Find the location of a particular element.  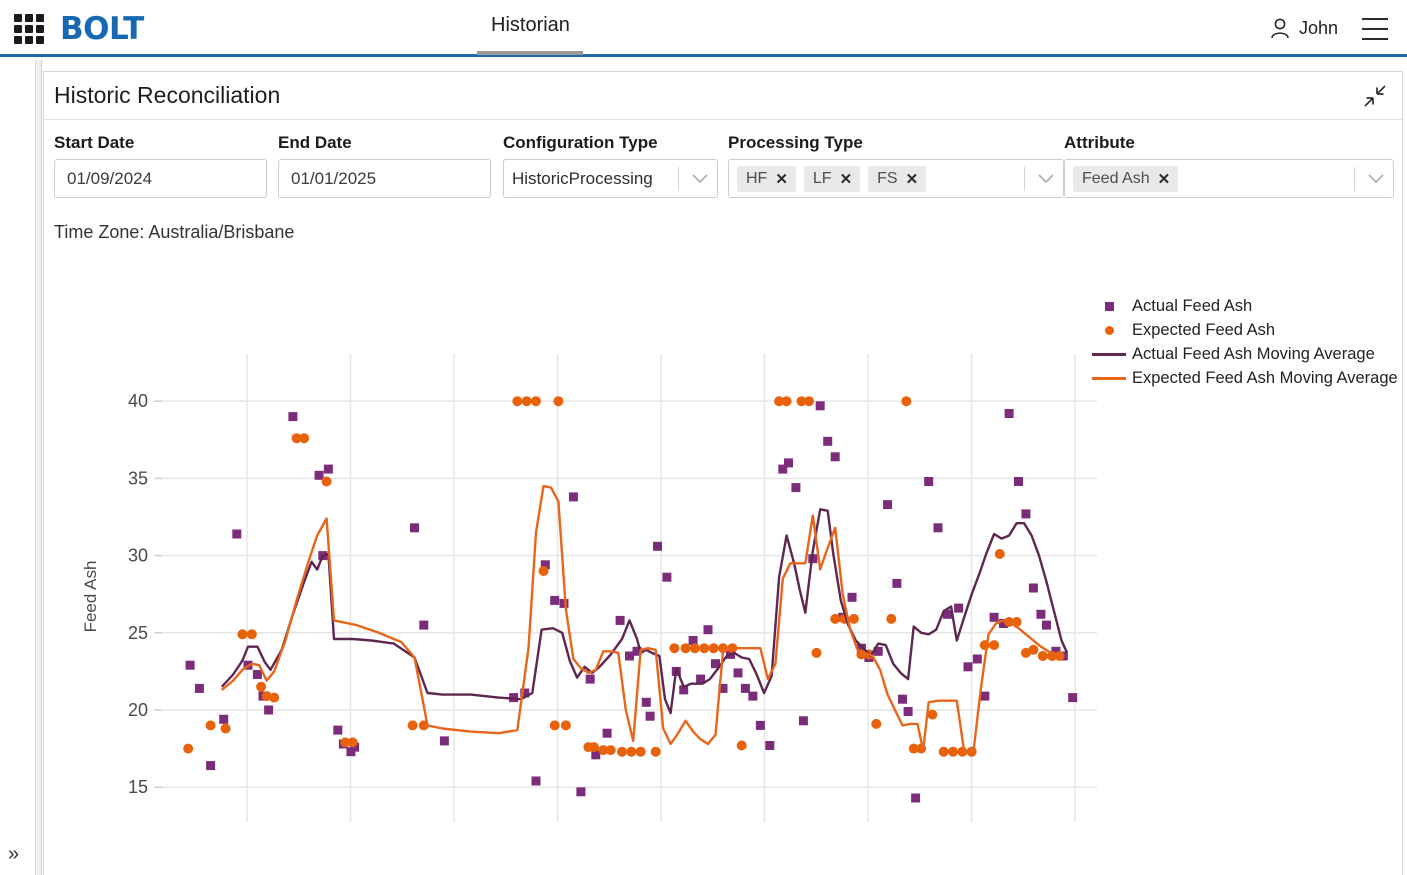

y-tick-label: 40 is located at coordinates (138, 401).